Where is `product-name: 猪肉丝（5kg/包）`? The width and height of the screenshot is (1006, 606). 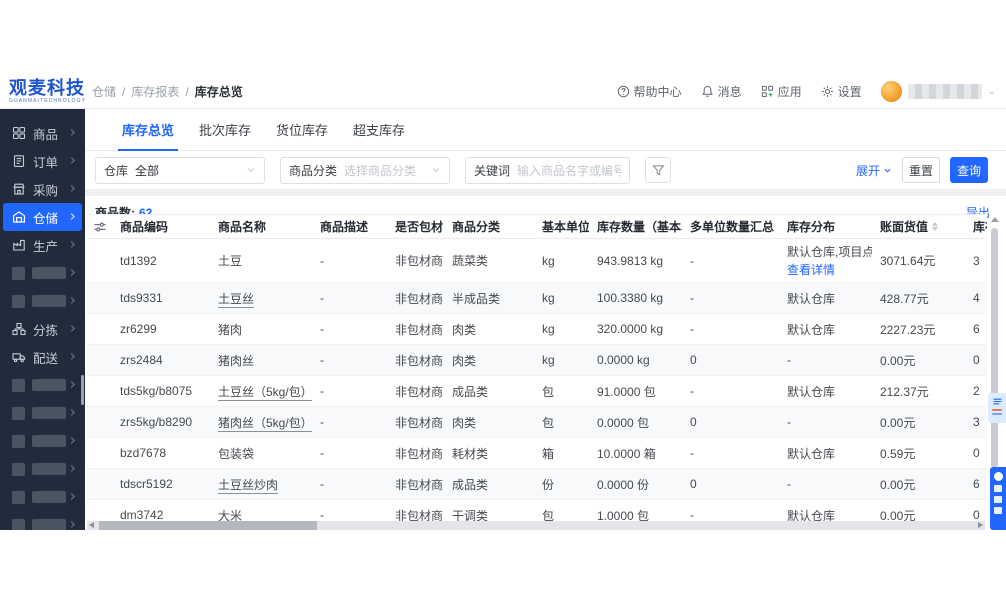 product-name: 猪肉丝（5kg/包） is located at coordinates (265, 423).